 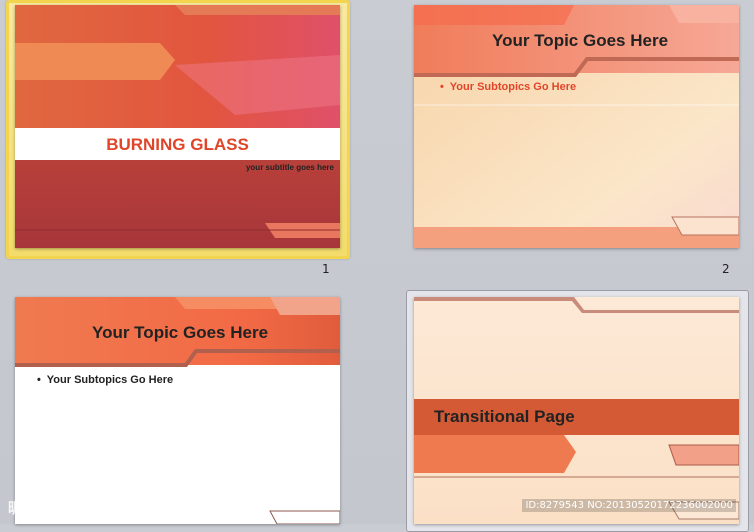 I want to click on slide-2-bullet-text: Your Subtopics Go Here, so click(x=513, y=87).